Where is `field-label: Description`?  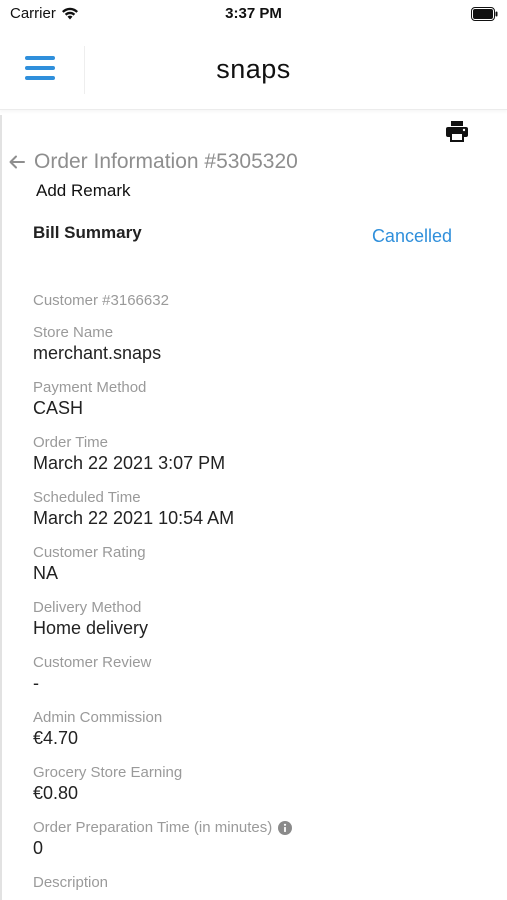 field-label: Description is located at coordinates (71, 882).